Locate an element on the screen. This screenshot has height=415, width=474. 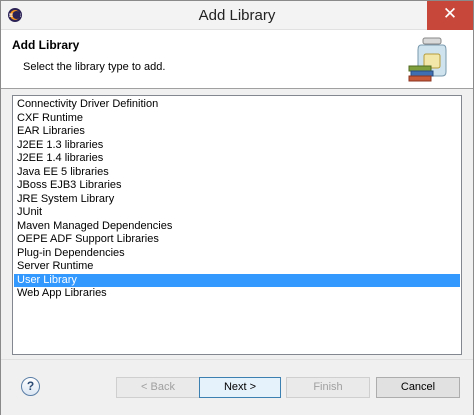
list-item: EAR Libraries is located at coordinates (237, 132).